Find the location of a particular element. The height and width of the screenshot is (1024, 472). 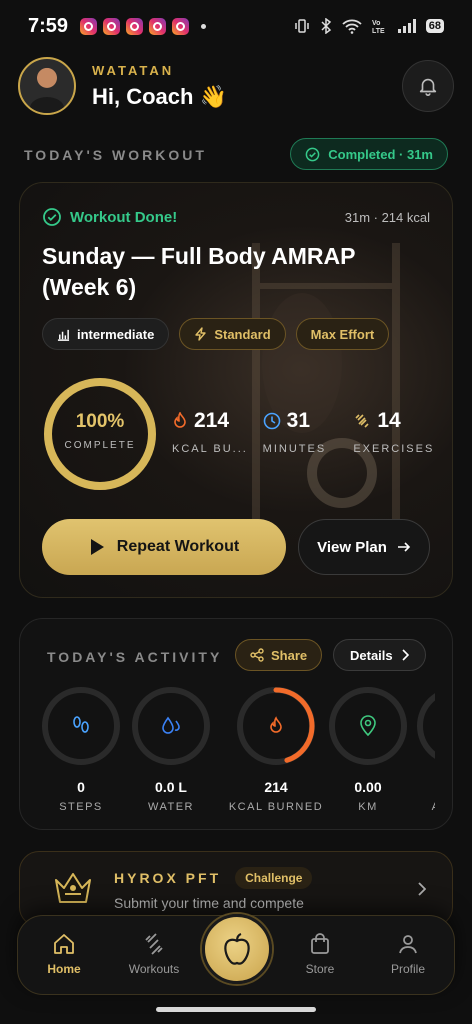

completed-badge-label: Completed · 31m is located at coordinates (380, 154).